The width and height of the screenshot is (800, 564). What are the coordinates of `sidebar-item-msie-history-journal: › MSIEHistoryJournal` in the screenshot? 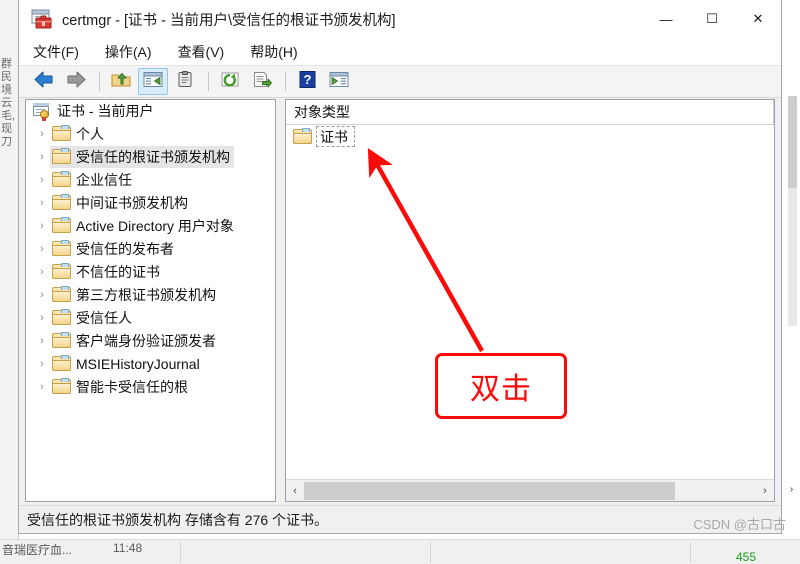 It's located at (150, 363).